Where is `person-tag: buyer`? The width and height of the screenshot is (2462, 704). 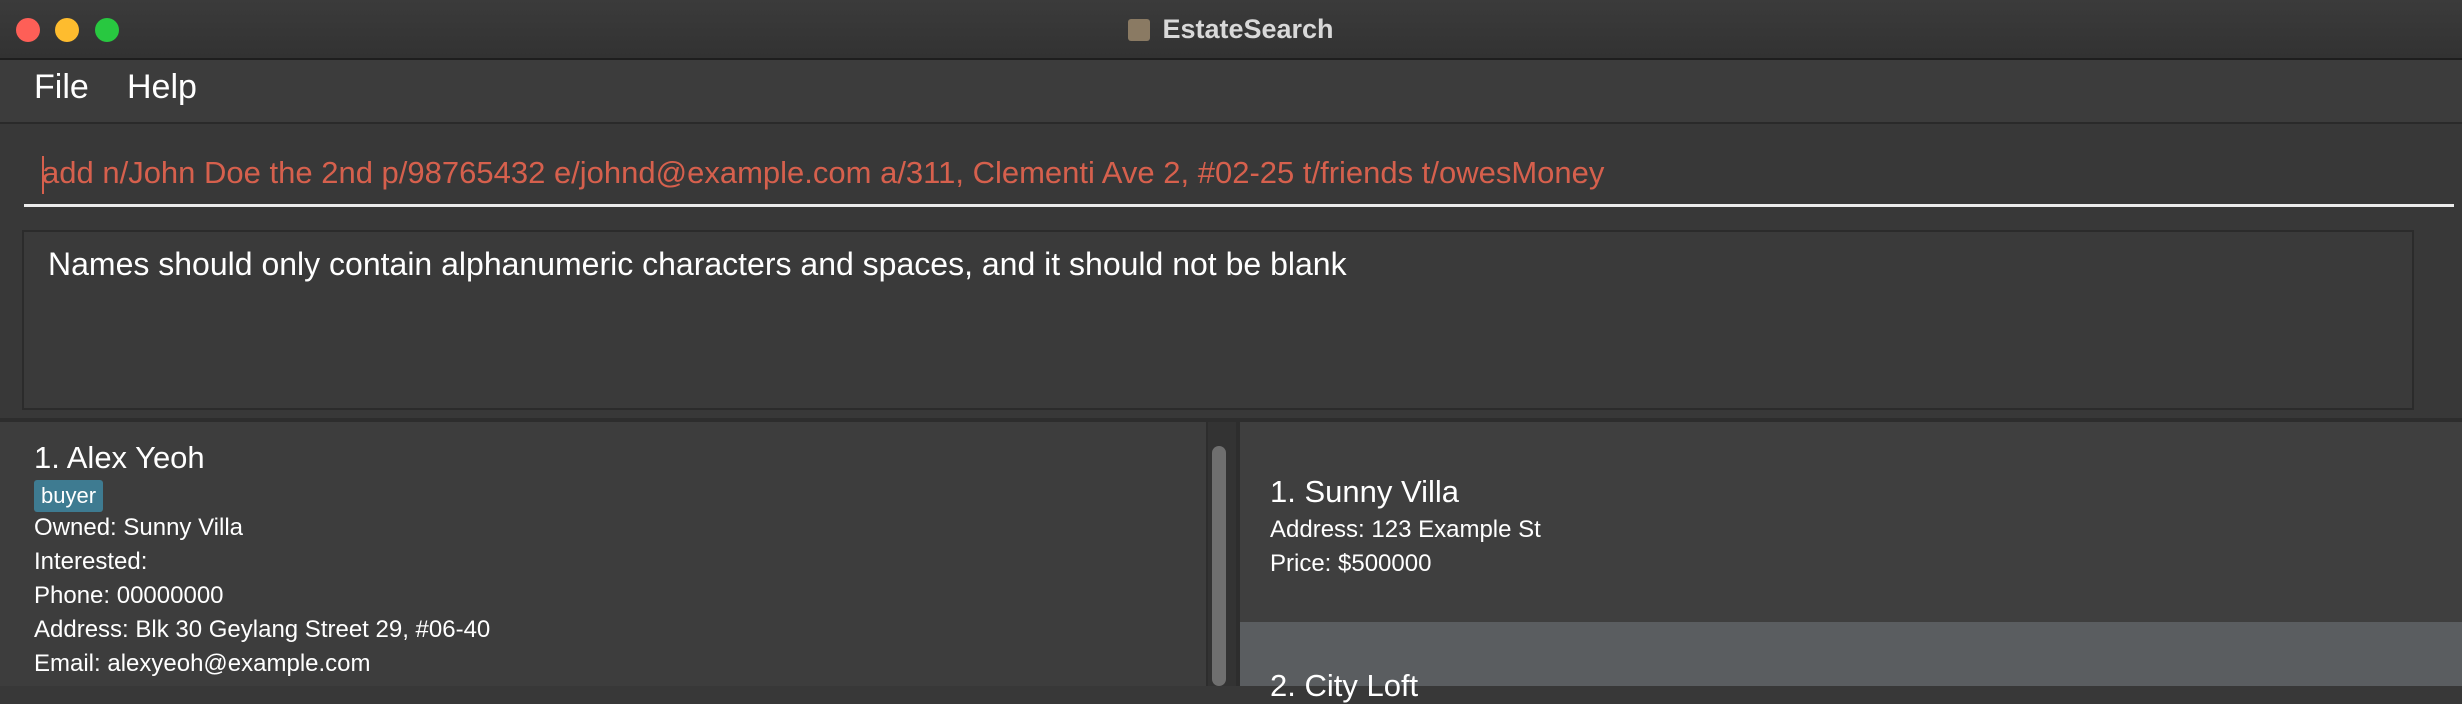 person-tag: buyer is located at coordinates (69, 496).